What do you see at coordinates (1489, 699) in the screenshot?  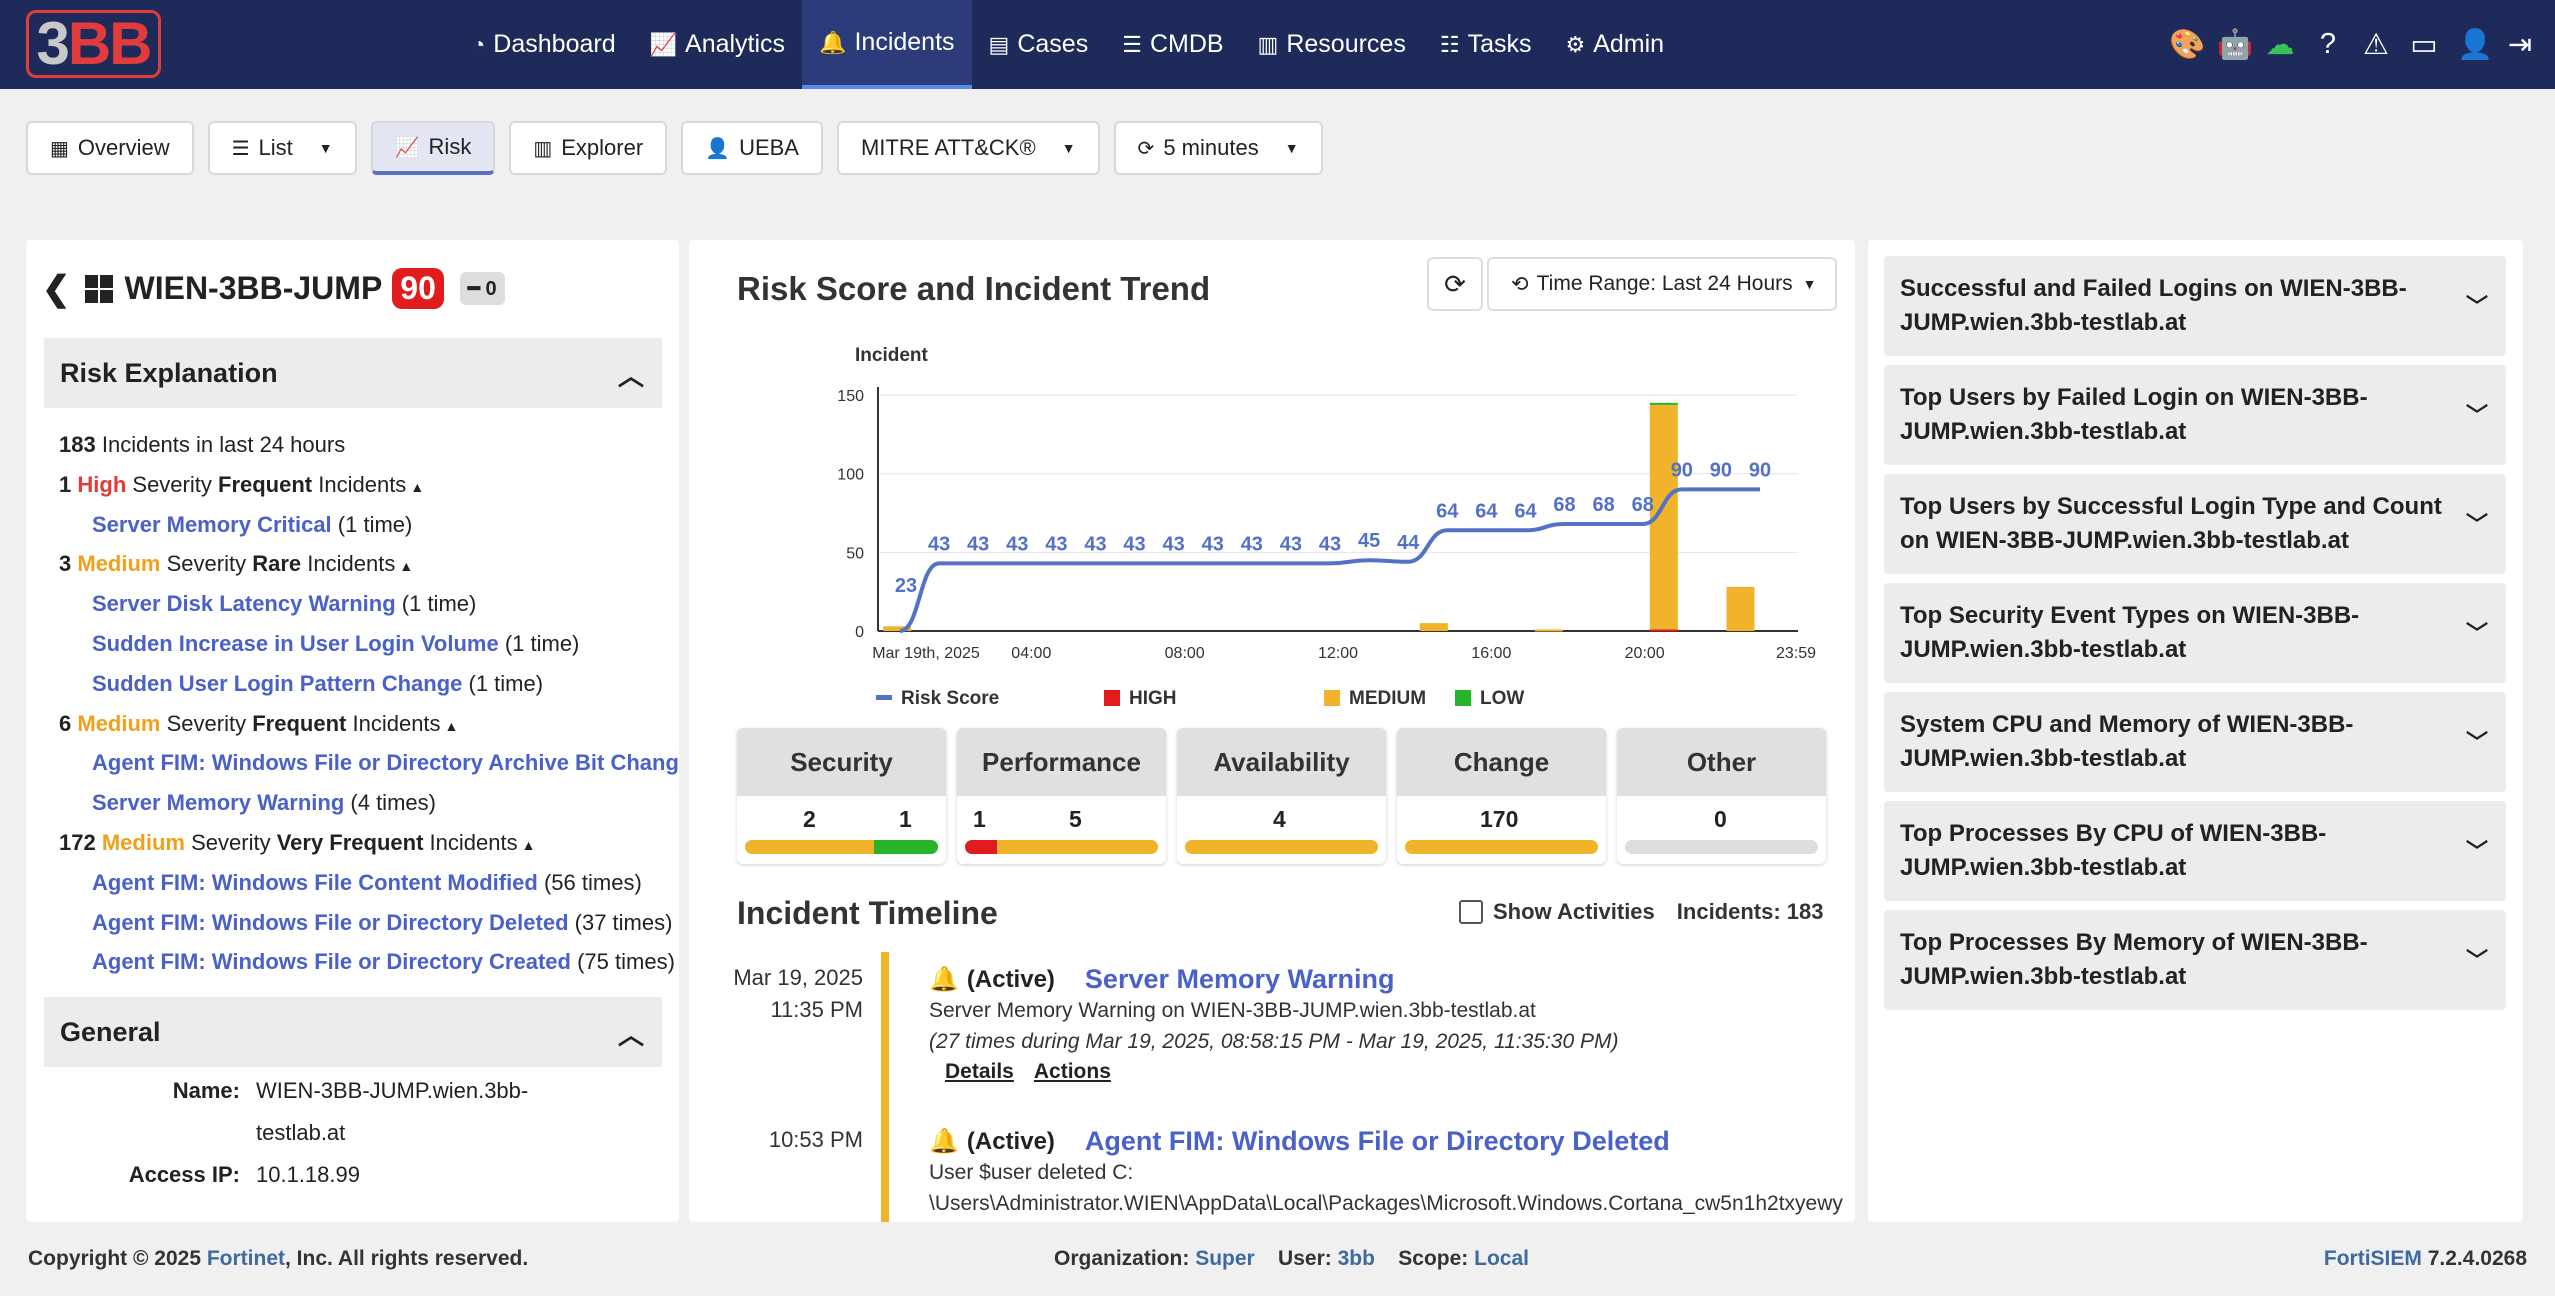 I see `legend-low: LOW` at bounding box center [1489, 699].